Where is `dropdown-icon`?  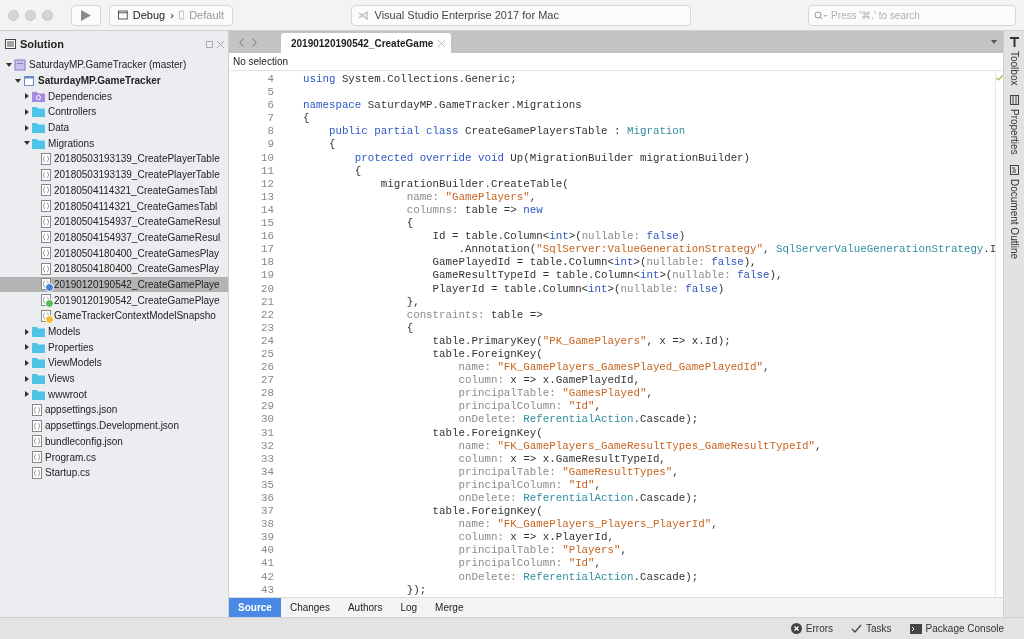
dropdown-icon is located at coordinates (994, 42).